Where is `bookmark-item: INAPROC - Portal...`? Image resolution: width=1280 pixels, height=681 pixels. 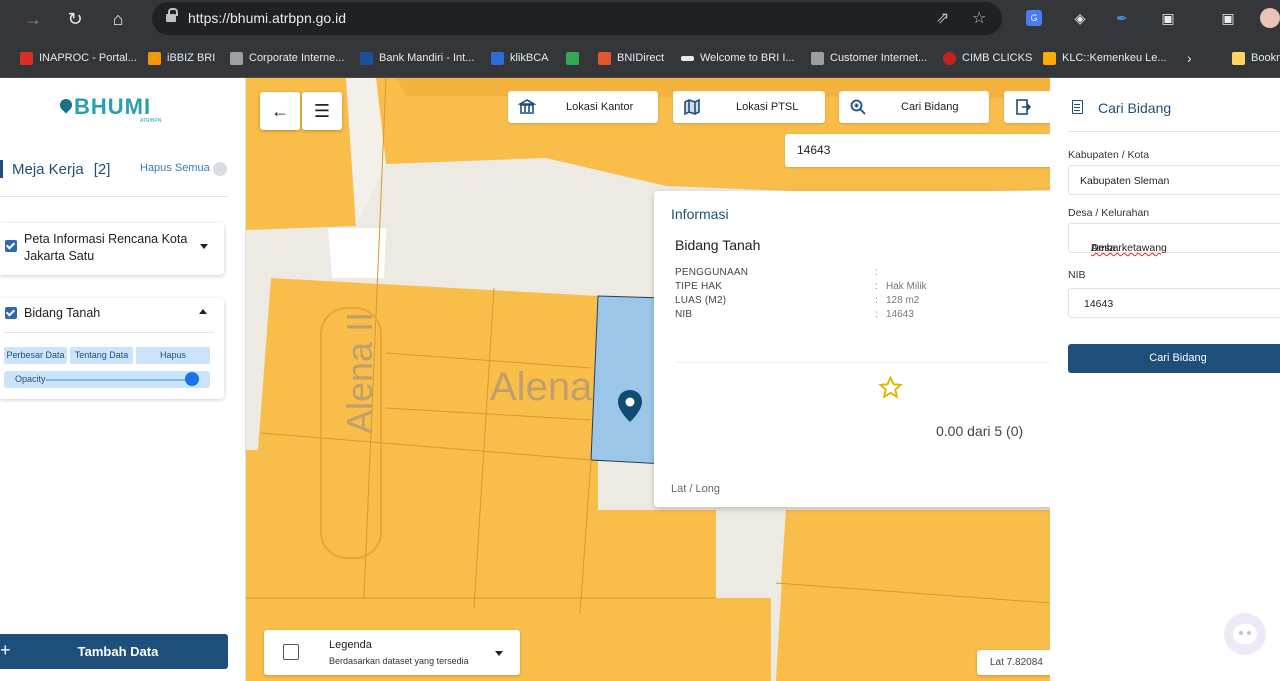 bookmark-item: INAPROC - Portal... is located at coordinates (78, 58).